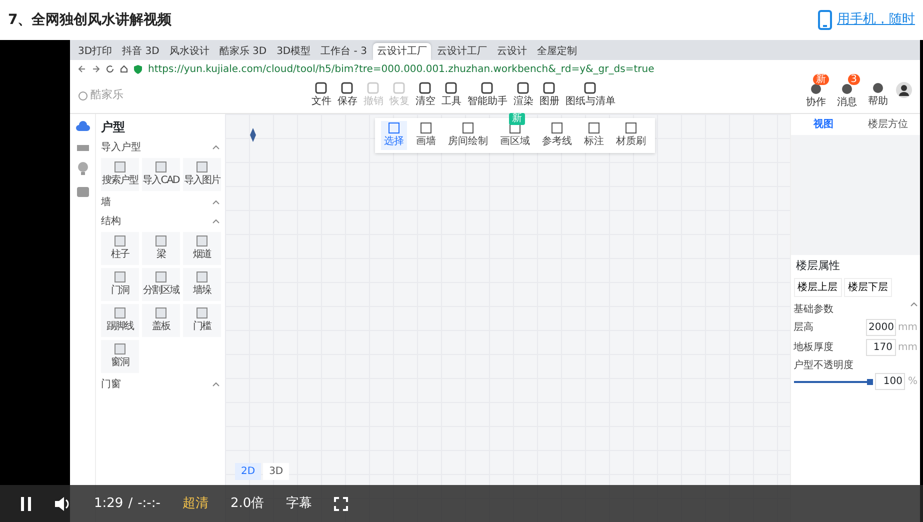 The height and width of the screenshot is (522, 923). I want to click on browser-tab: 3D打印, so click(95, 51).